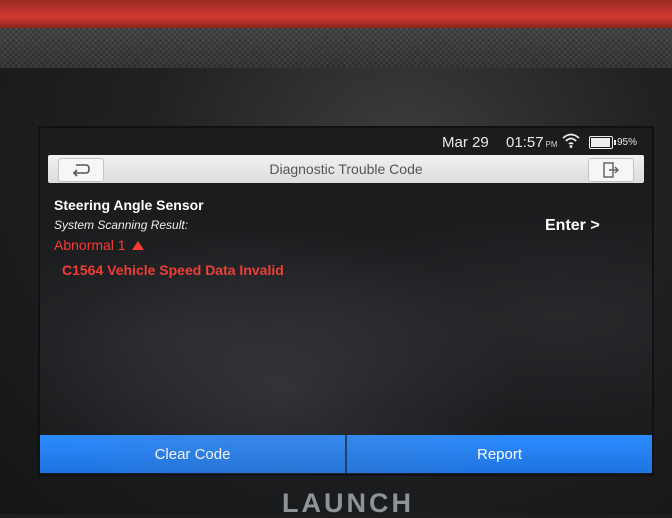 Image resolution: width=672 pixels, height=518 pixels. What do you see at coordinates (525, 142) in the screenshot?
I see `status-time-value: 01:57` at bounding box center [525, 142].